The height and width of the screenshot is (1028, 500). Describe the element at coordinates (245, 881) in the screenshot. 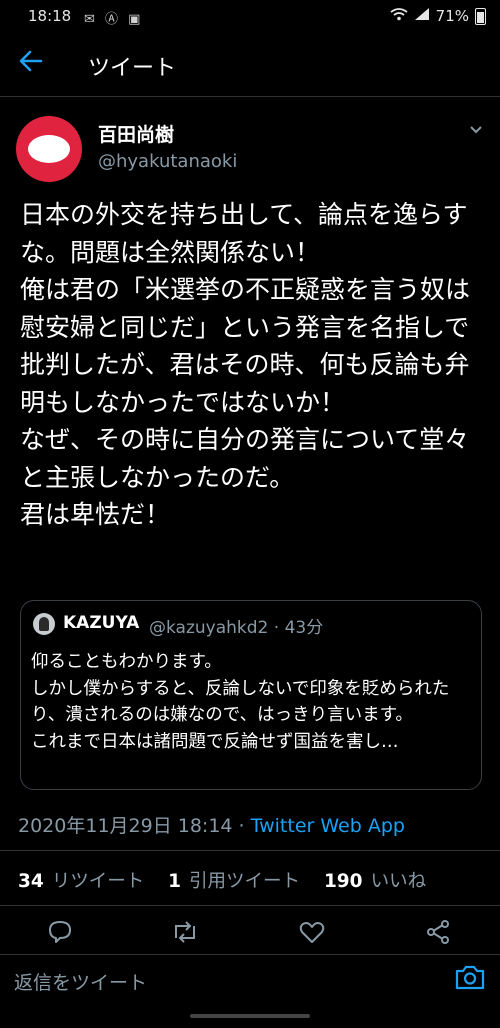

I see `quotes-label: 引用ツイート` at that location.